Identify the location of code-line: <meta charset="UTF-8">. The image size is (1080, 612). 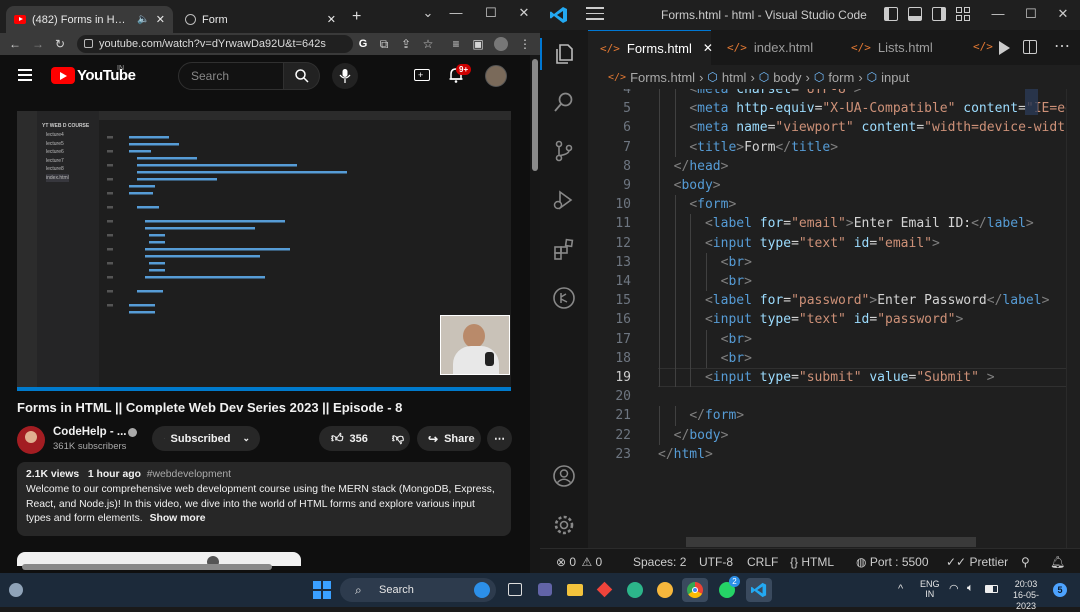
(759, 94).